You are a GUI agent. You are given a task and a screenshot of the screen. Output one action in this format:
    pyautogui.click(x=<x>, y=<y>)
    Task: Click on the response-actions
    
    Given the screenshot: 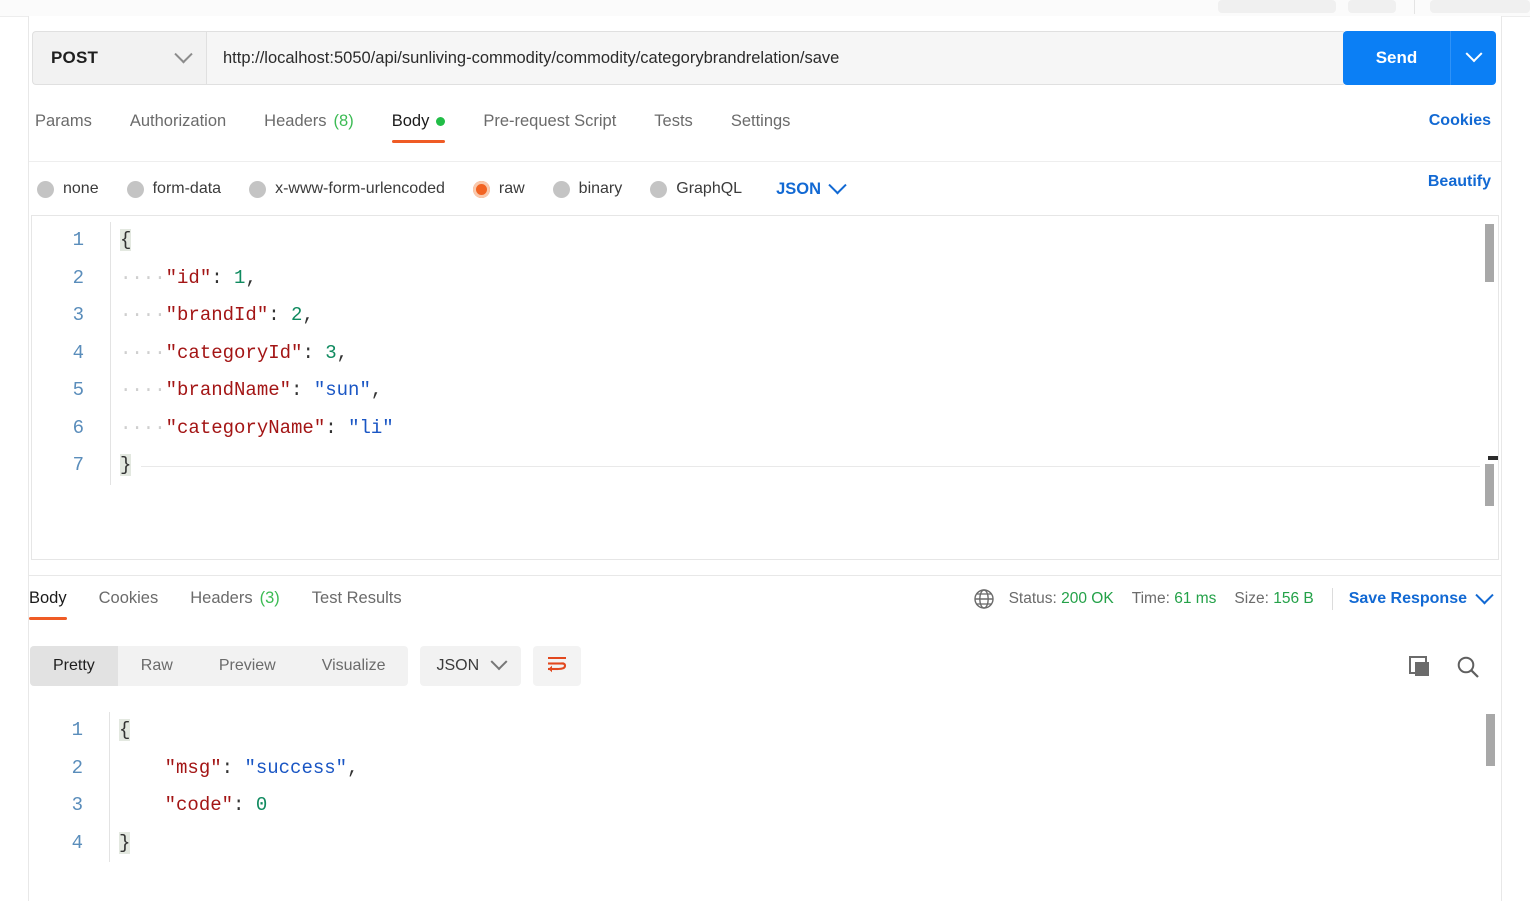 What is the action you would take?
    pyautogui.click(x=1444, y=667)
    